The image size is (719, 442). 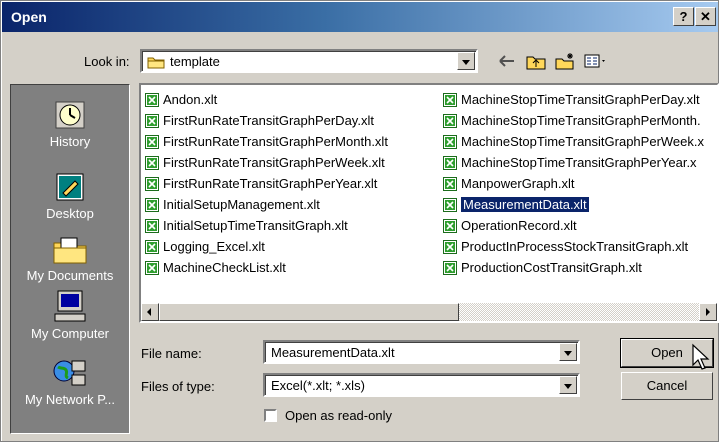 What do you see at coordinates (270, 183) in the screenshot?
I see `file-name-text: FirstRunRateTransitGraphPerYear.xlt` at bounding box center [270, 183].